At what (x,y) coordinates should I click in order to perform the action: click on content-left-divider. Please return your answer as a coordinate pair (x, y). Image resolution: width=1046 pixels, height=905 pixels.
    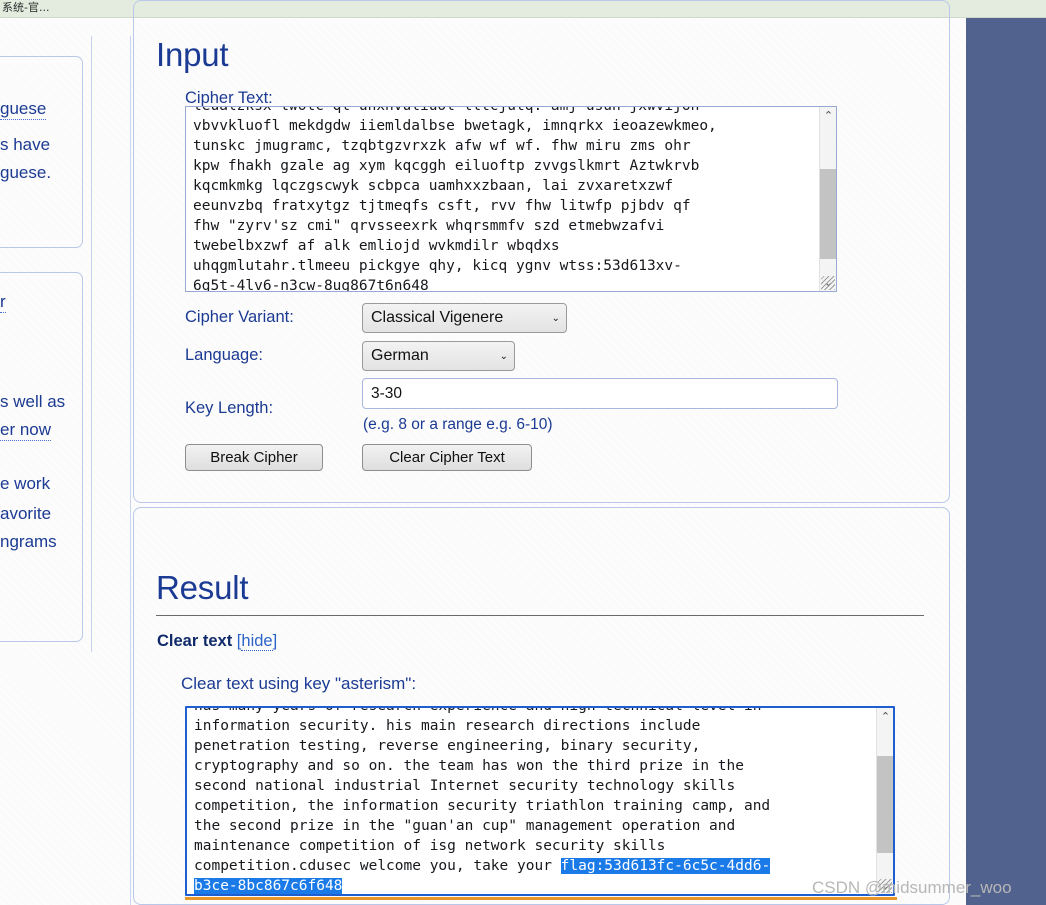
    Looking at the image, I should click on (130, 470).